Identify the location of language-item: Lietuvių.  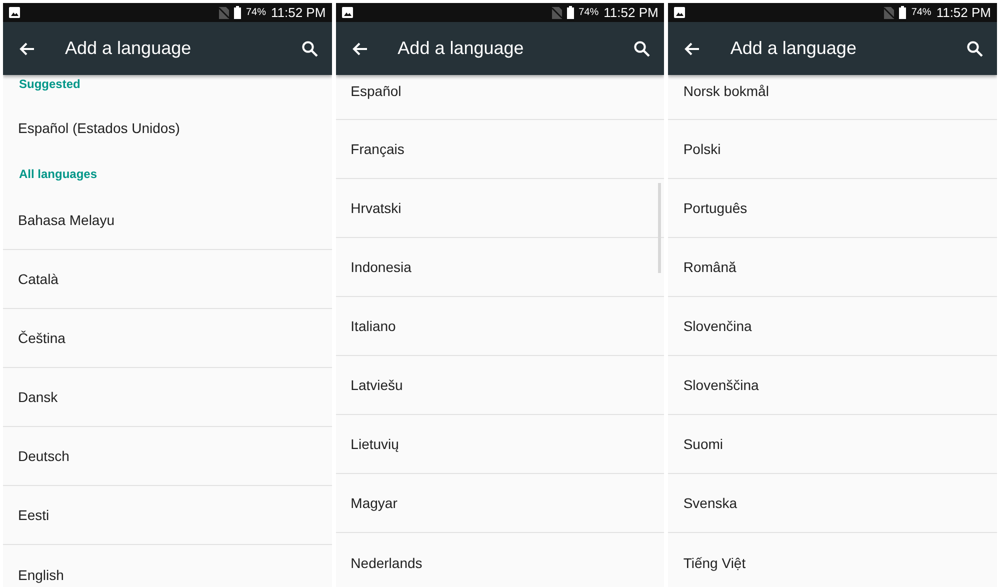
(500, 444).